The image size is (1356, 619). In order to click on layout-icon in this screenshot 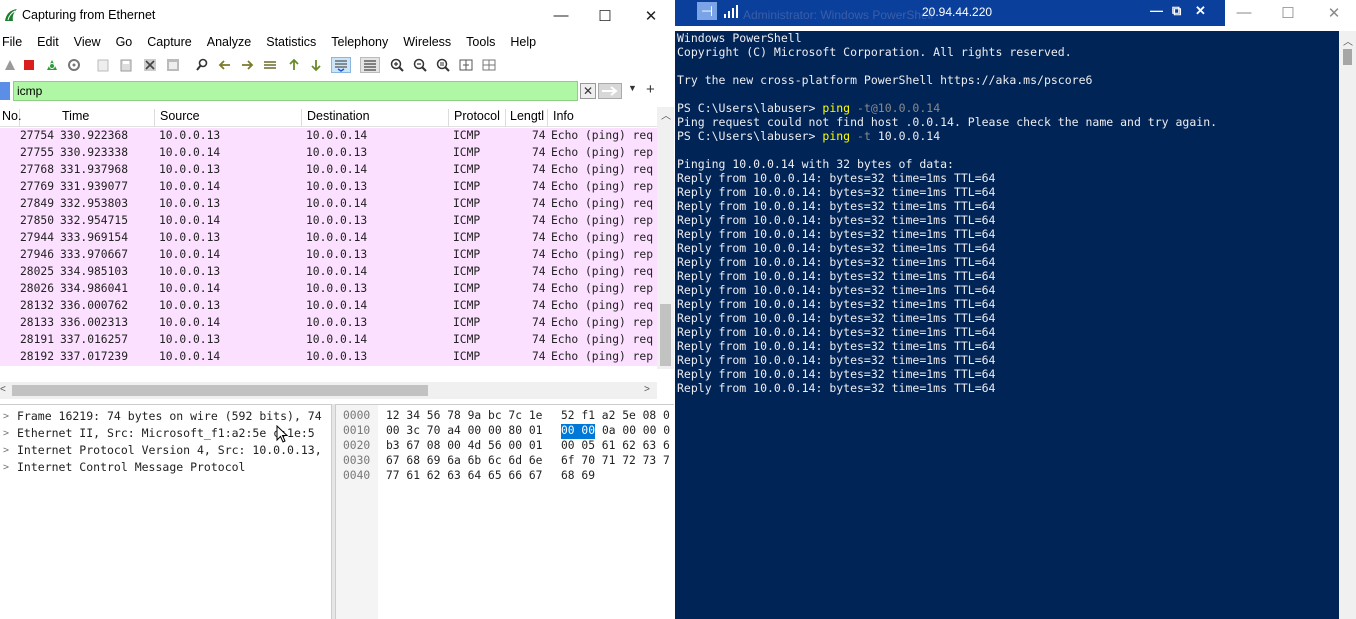, I will do `click(489, 65)`.